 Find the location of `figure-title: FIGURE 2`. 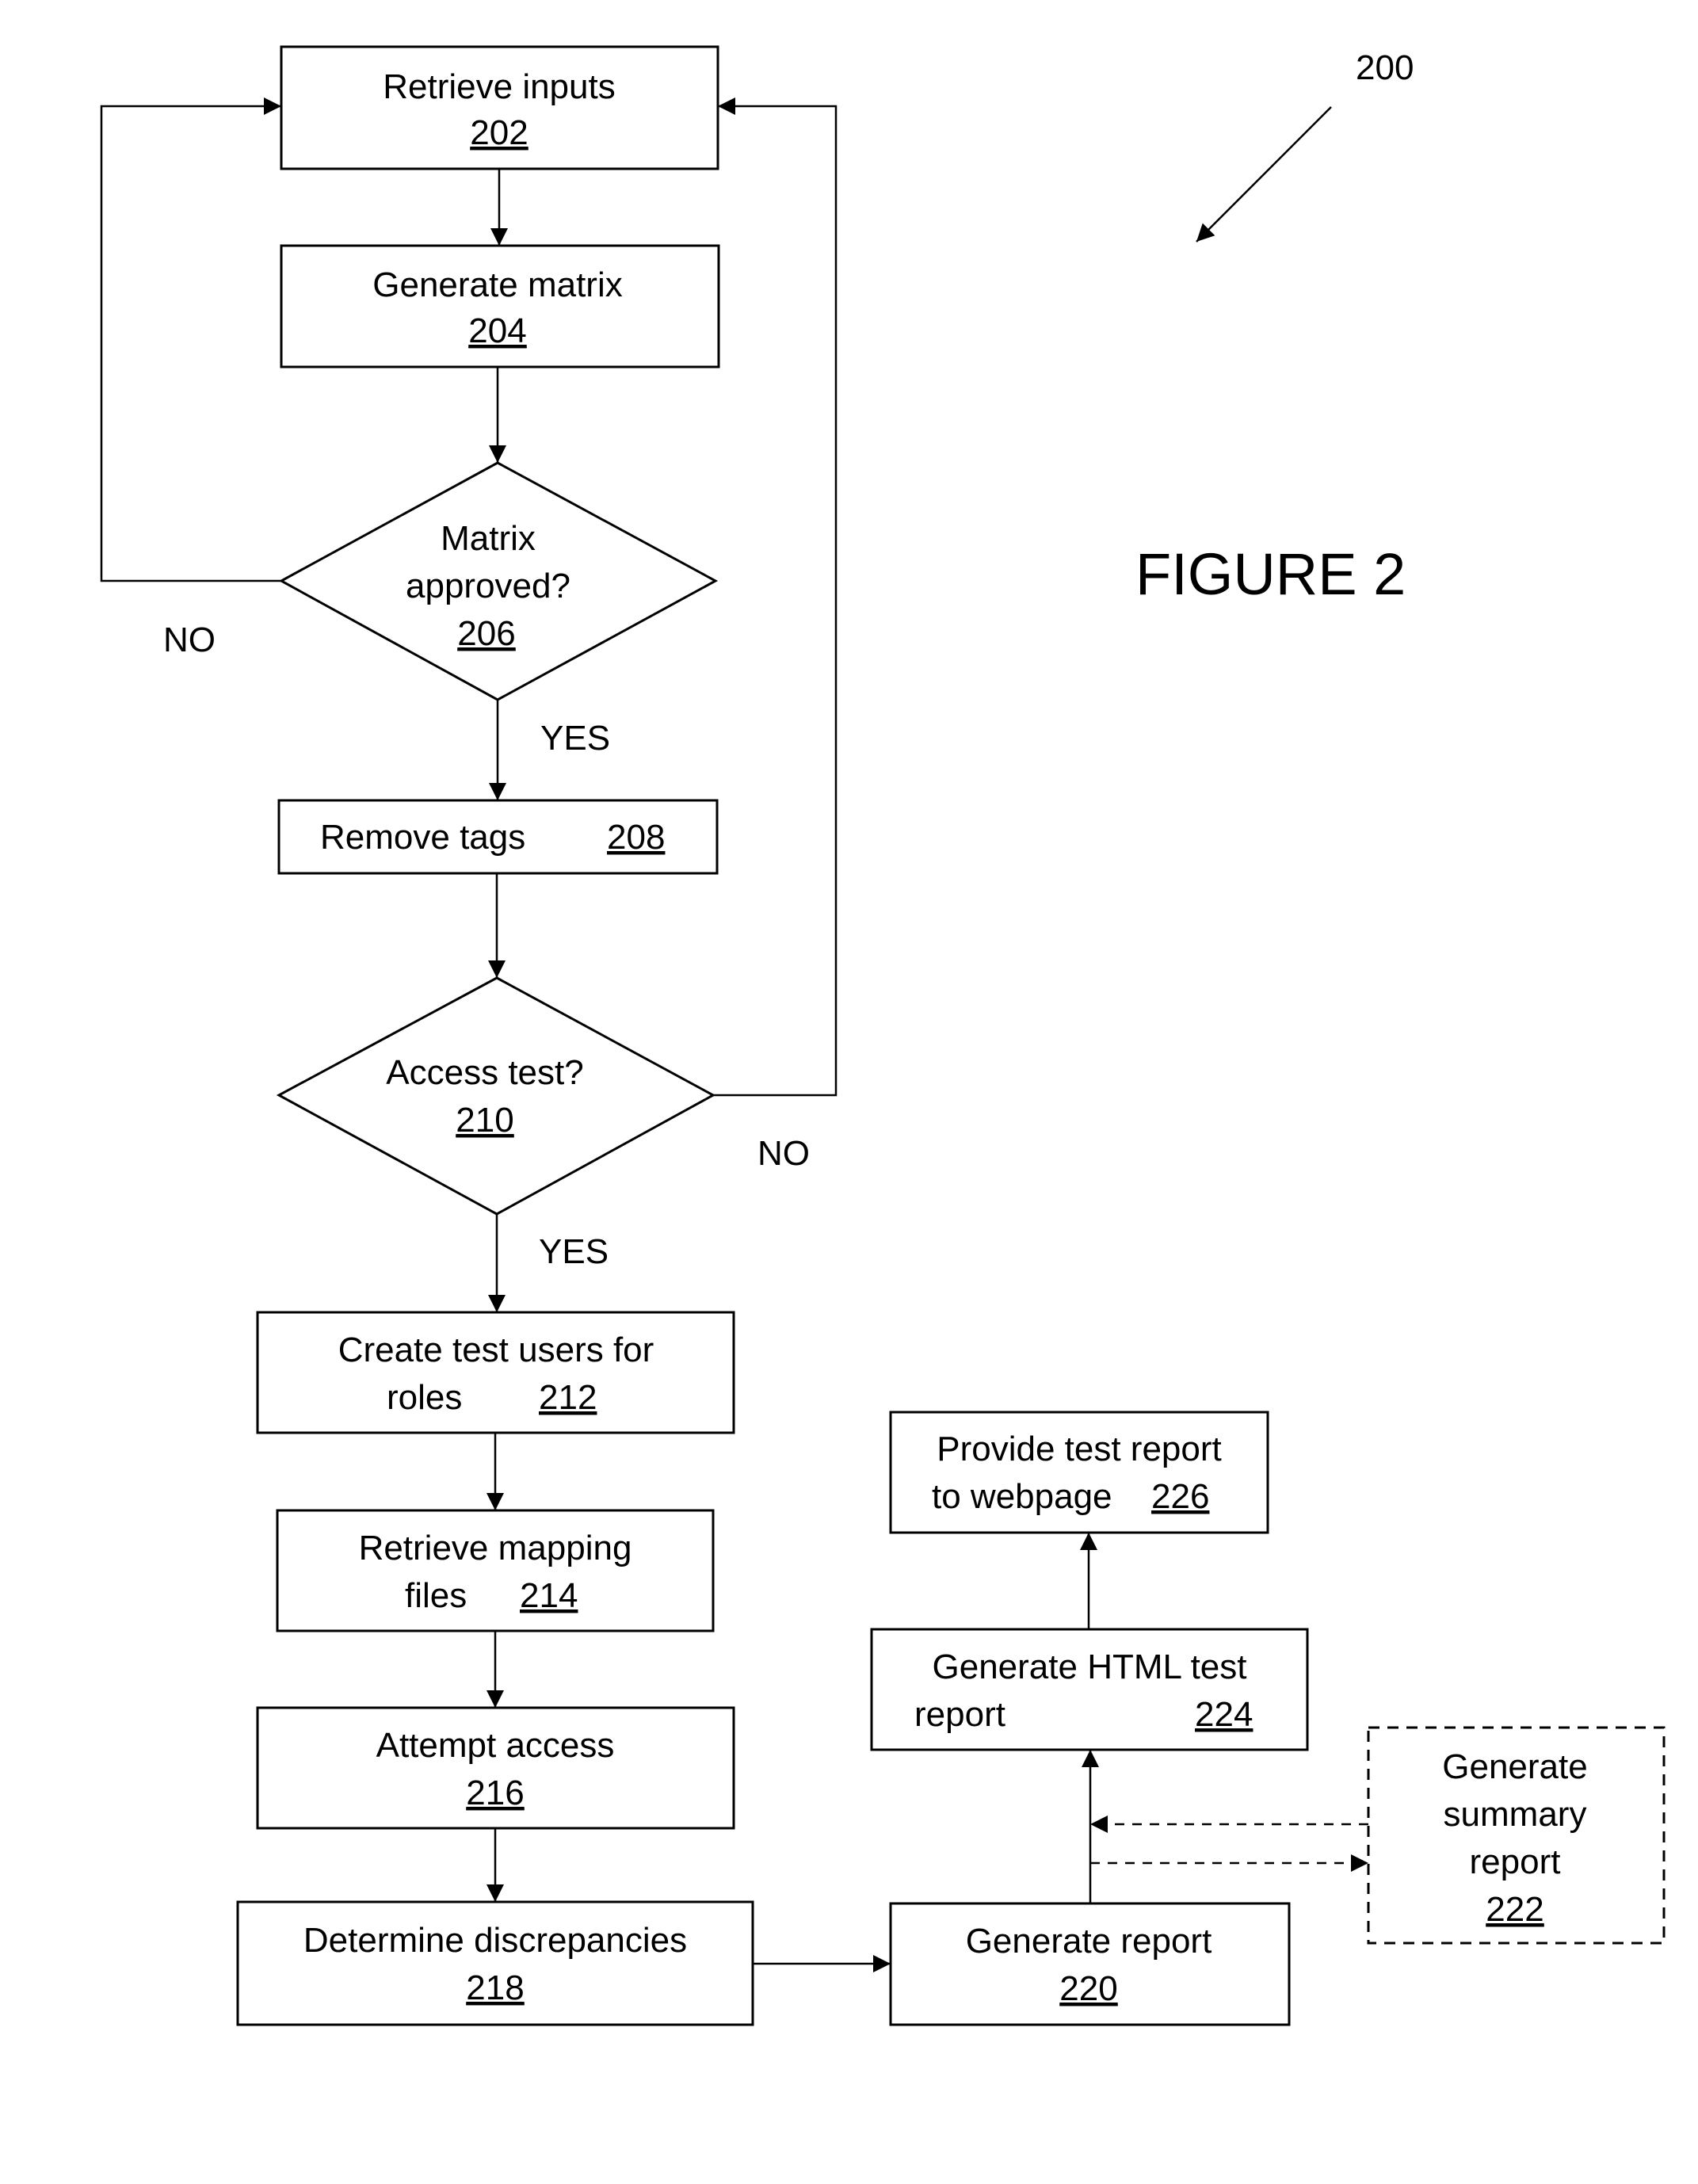

figure-title: FIGURE 2 is located at coordinates (1270, 574).